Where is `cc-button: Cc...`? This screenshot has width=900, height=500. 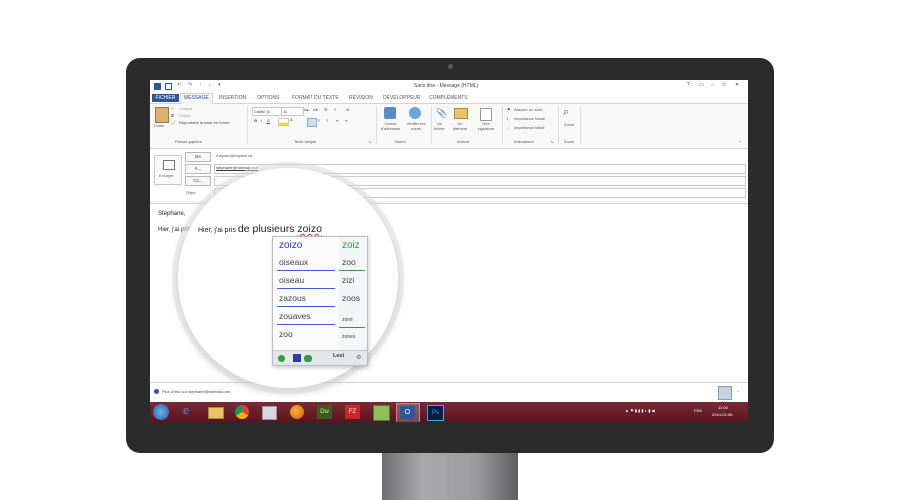
cc-button: Cc... is located at coordinates (198, 181).